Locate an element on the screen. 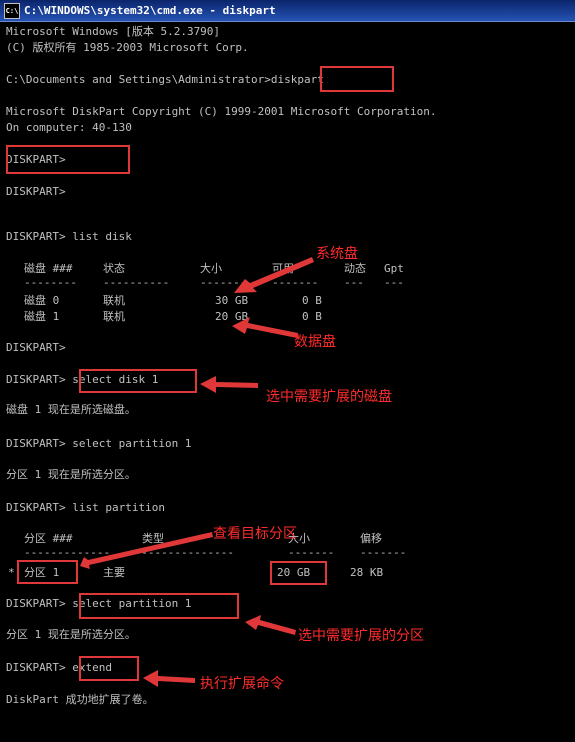  annotation-label: 选中需要扩展的磁盘 is located at coordinates (329, 397).